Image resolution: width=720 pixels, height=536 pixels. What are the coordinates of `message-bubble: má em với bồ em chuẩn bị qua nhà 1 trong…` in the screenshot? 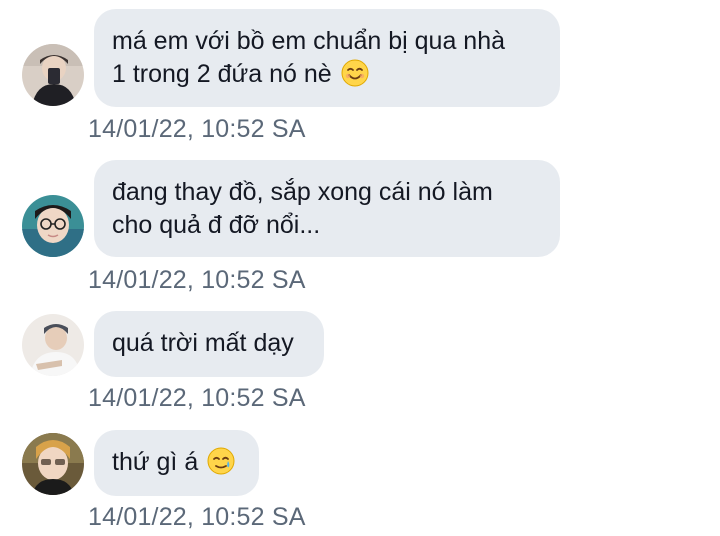 It's located at (327, 58).